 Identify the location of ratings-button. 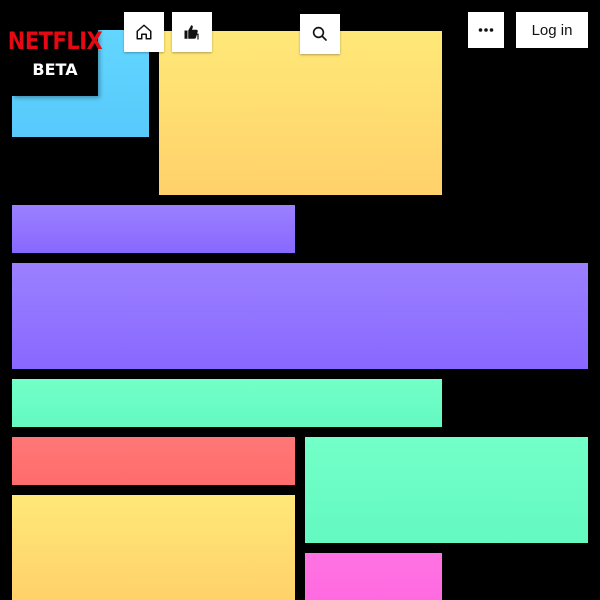
(192, 32).